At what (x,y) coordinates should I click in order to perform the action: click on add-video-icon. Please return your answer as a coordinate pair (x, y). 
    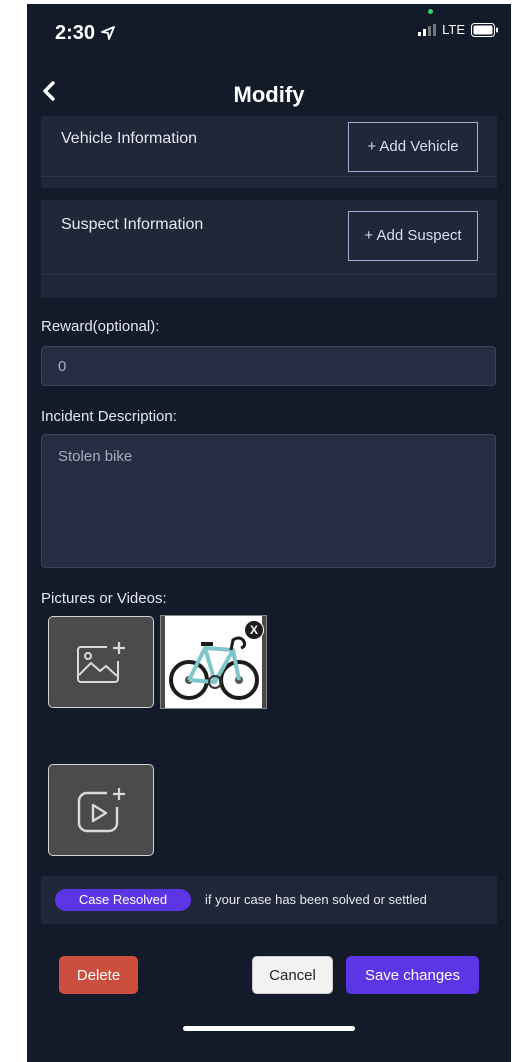
    Looking at the image, I should click on (101, 810).